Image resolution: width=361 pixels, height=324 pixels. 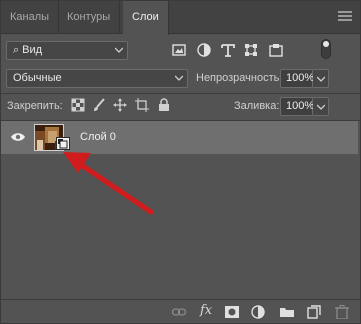 What do you see at coordinates (97, 78) in the screenshot?
I see `blend-mode-select: Обычные` at bounding box center [97, 78].